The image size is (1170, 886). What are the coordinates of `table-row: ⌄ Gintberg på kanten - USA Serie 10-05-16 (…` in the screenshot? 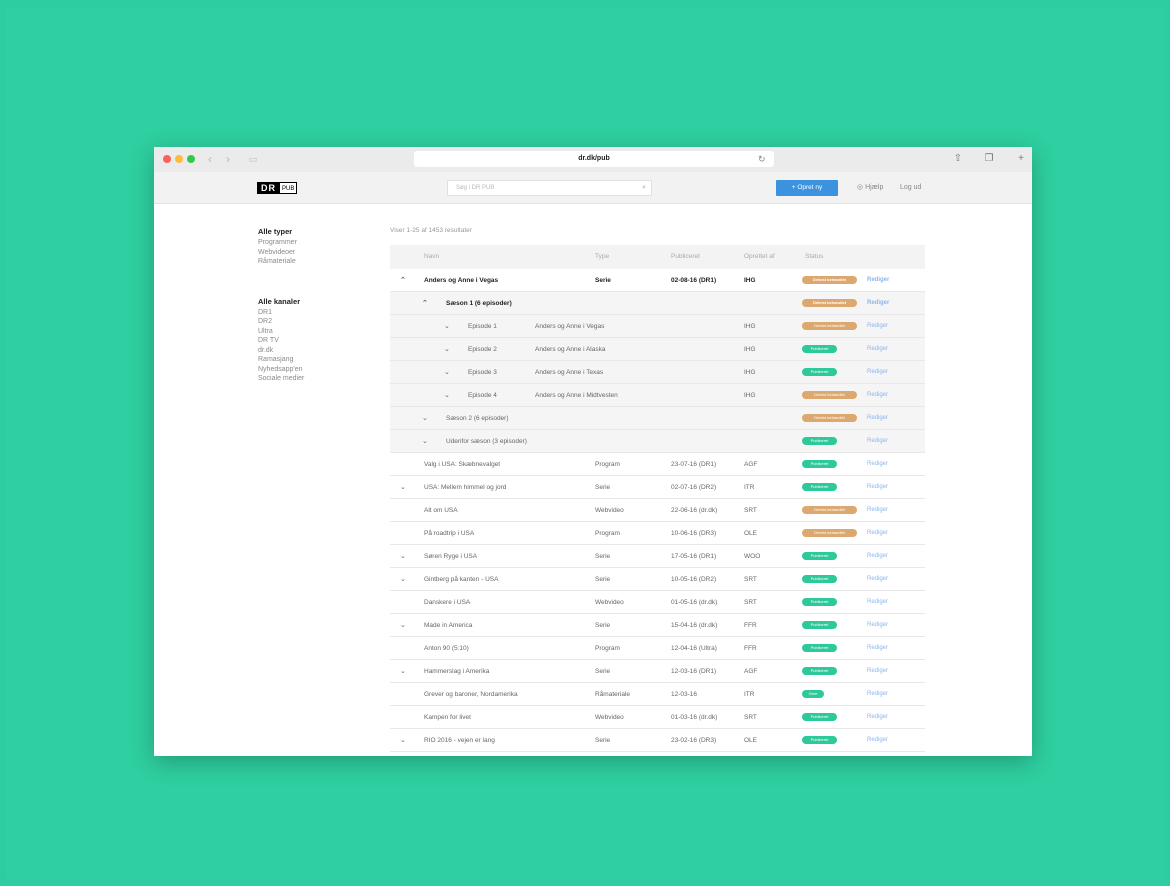 It's located at (657, 579).